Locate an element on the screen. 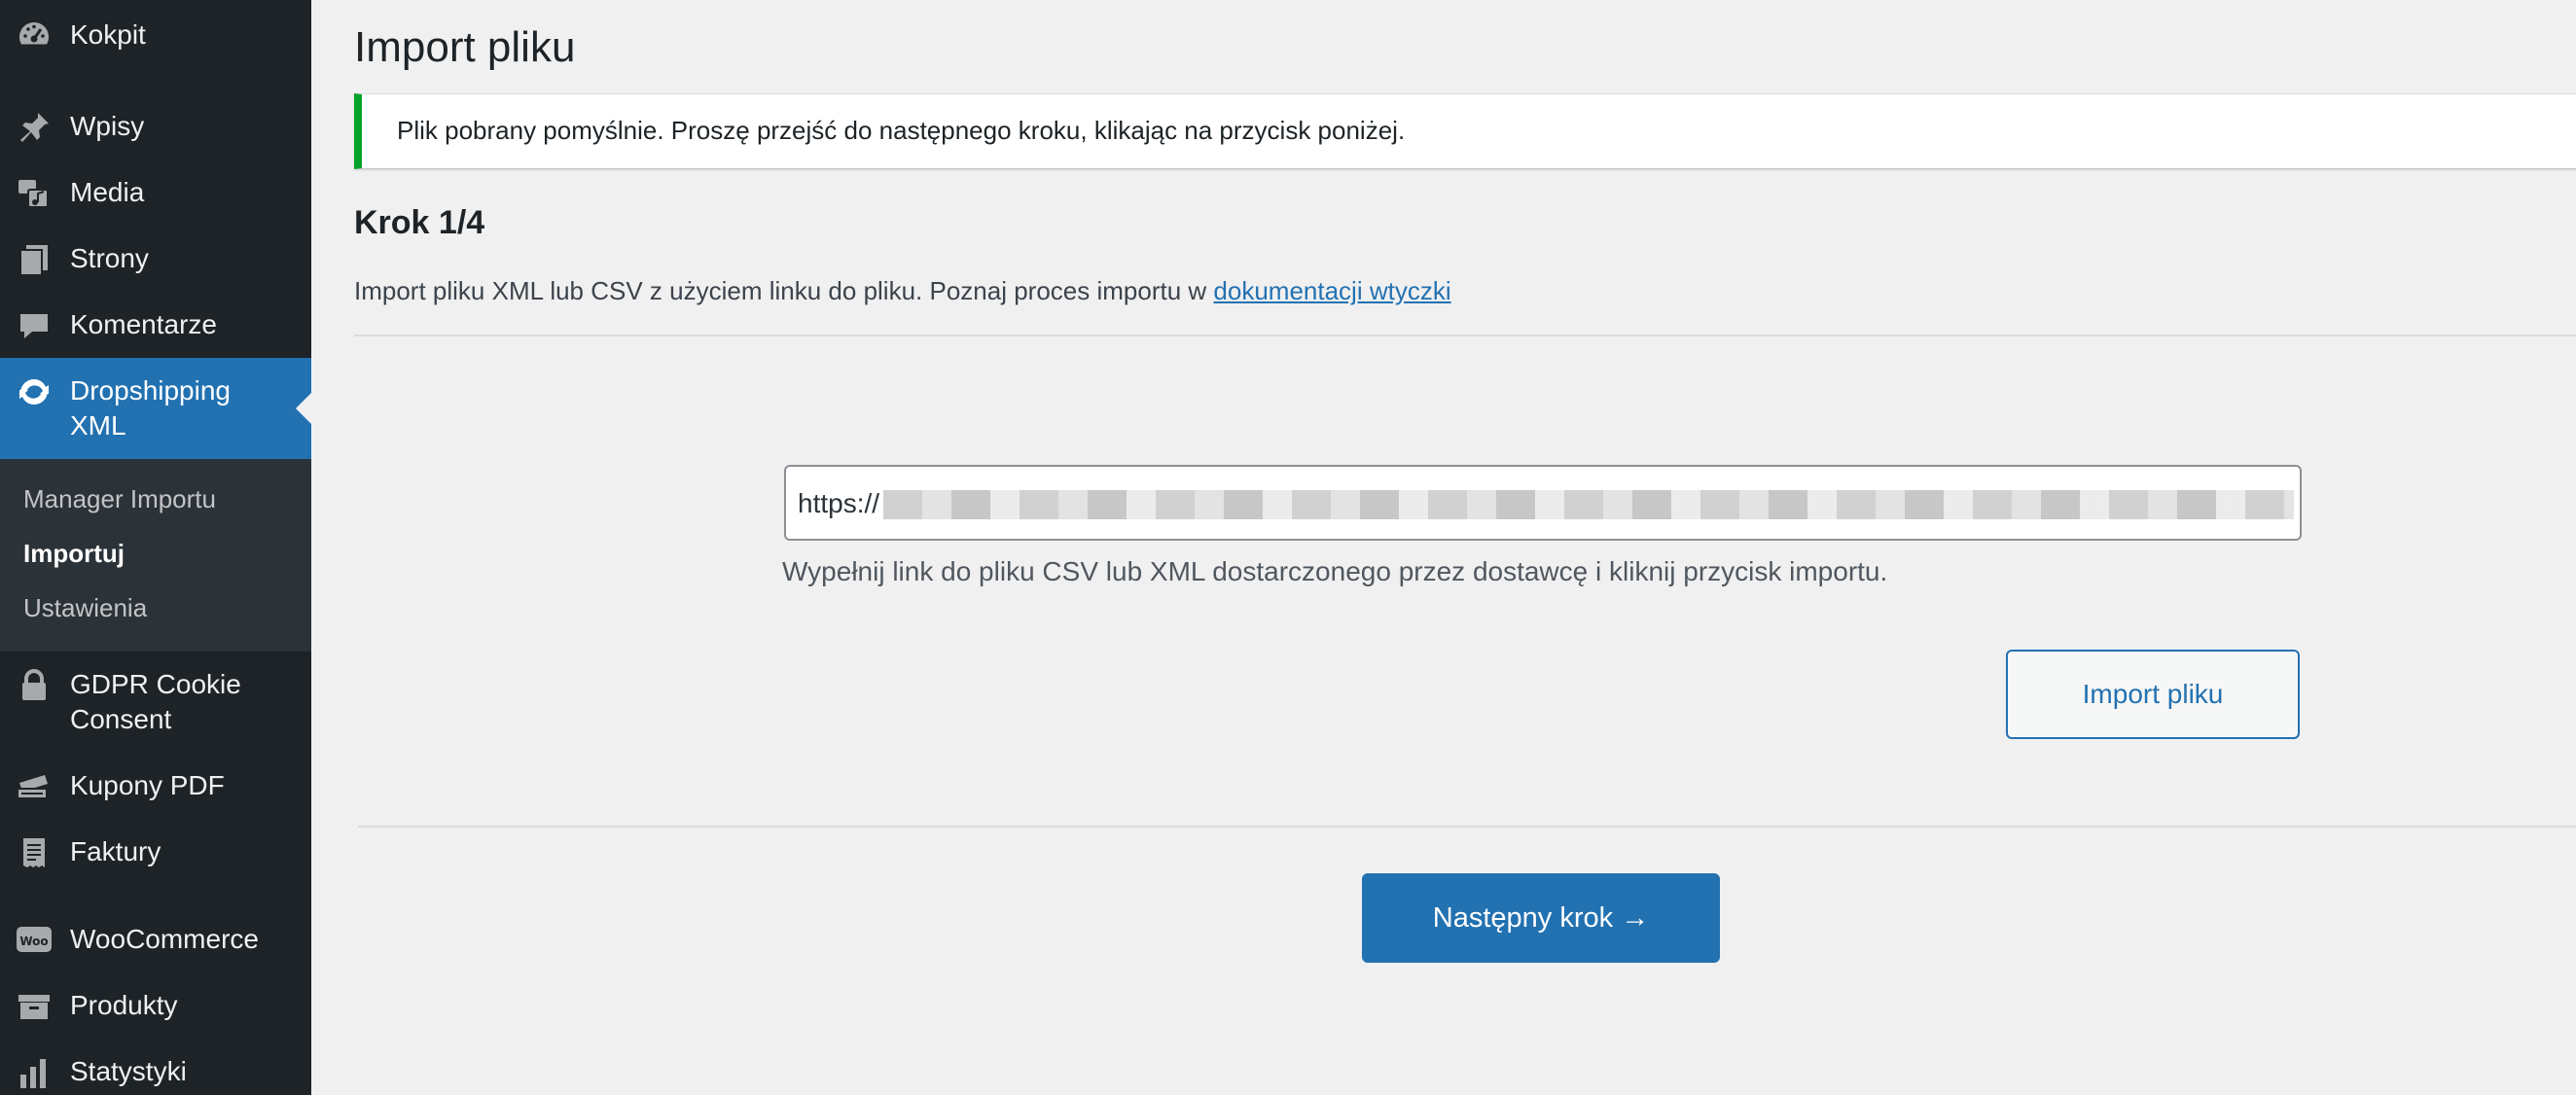 This screenshot has width=2576, height=1095. sidebar-item-label: Statystyki is located at coordinates (128, 1071).